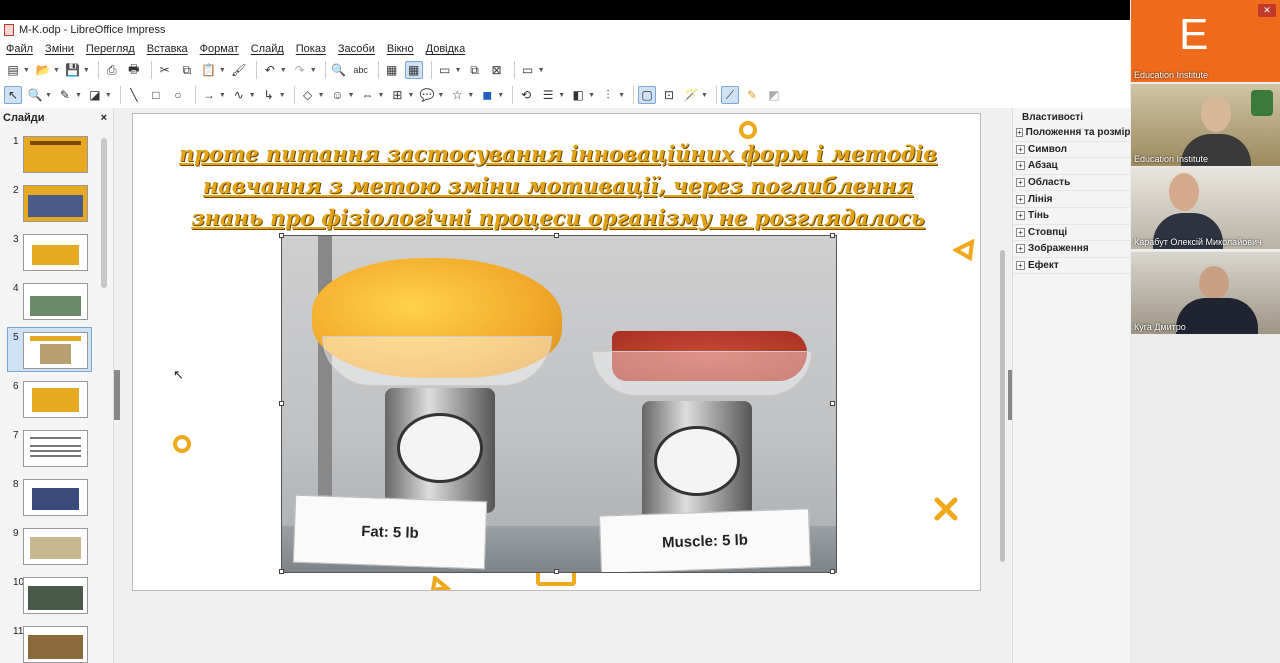  What do you see at coordinates (283, 70) in the screenshot?
I see `undo-dropdown-icon: ▼` at bounding box center [283, 70].